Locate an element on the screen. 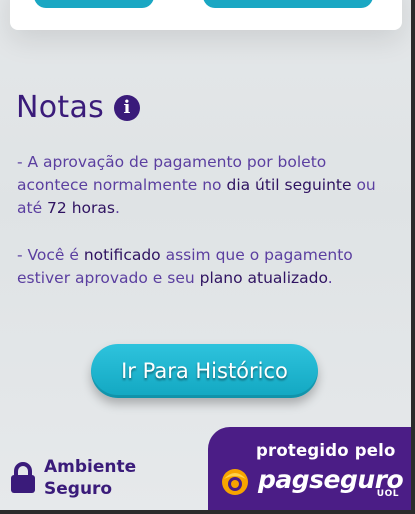  card-action-left is located at coordinates (94, 4).